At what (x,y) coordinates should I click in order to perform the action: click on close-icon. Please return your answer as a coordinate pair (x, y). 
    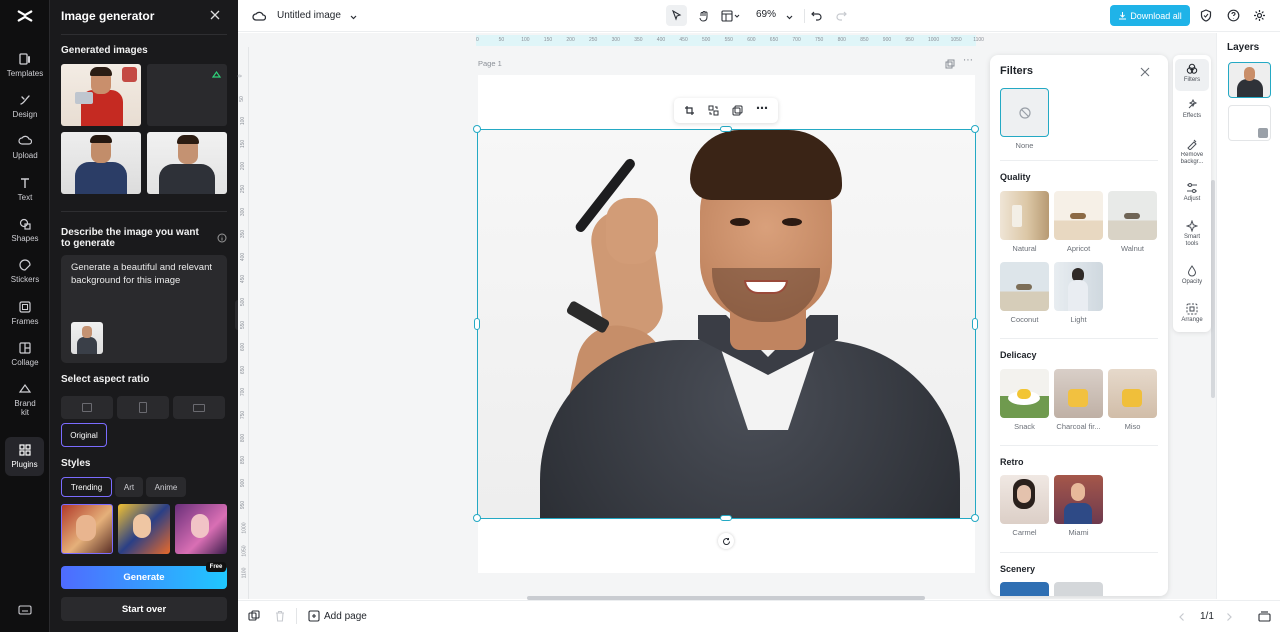
    Looking at the image, I should click on (216, 16).